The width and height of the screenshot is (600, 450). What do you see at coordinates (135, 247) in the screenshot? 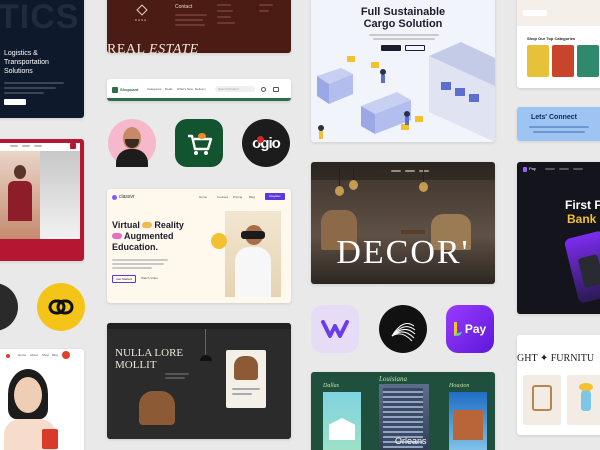
I see `edu-title-d: Education.` at bounding box center [135, 247].